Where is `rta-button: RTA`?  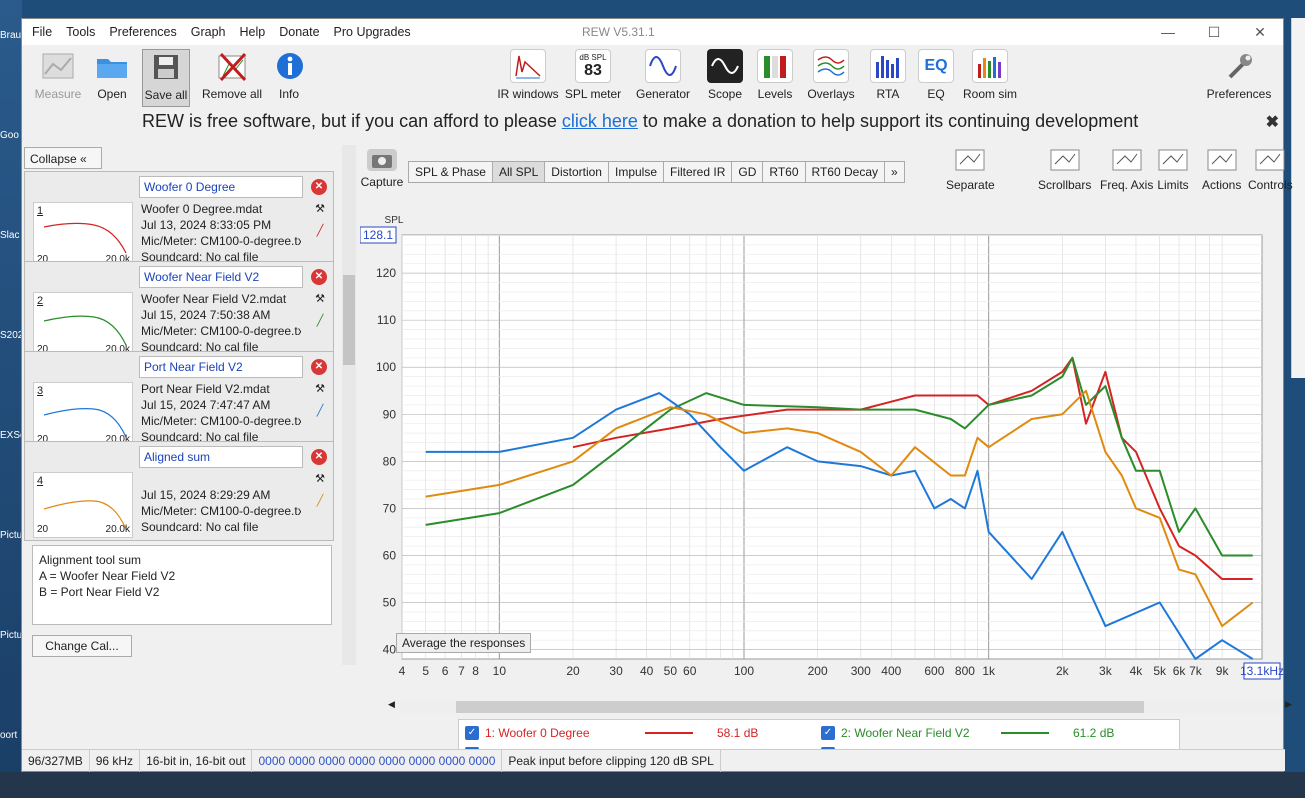 rta-button: RTA is located at coordinates (888, 75).